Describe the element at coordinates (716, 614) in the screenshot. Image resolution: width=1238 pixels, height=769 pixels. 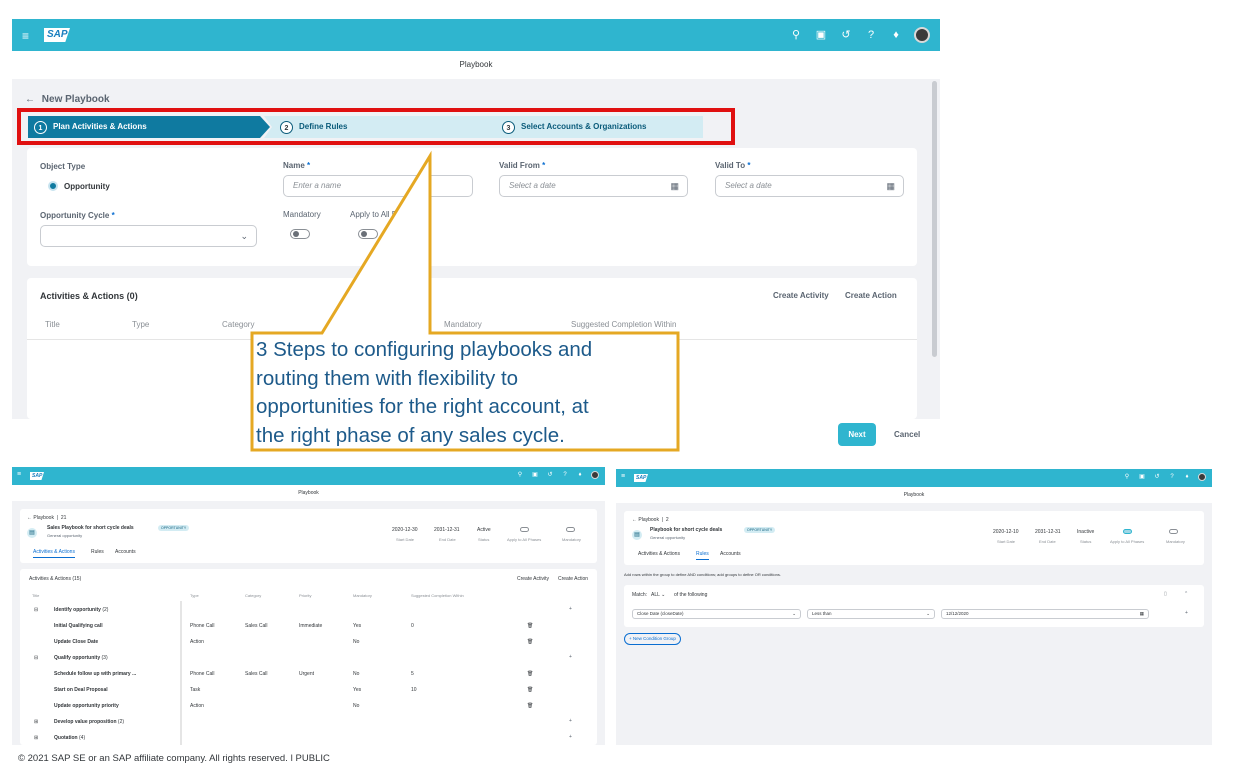
I see `condition-field-select: Close Date (closeDate) ⌄` at that location.